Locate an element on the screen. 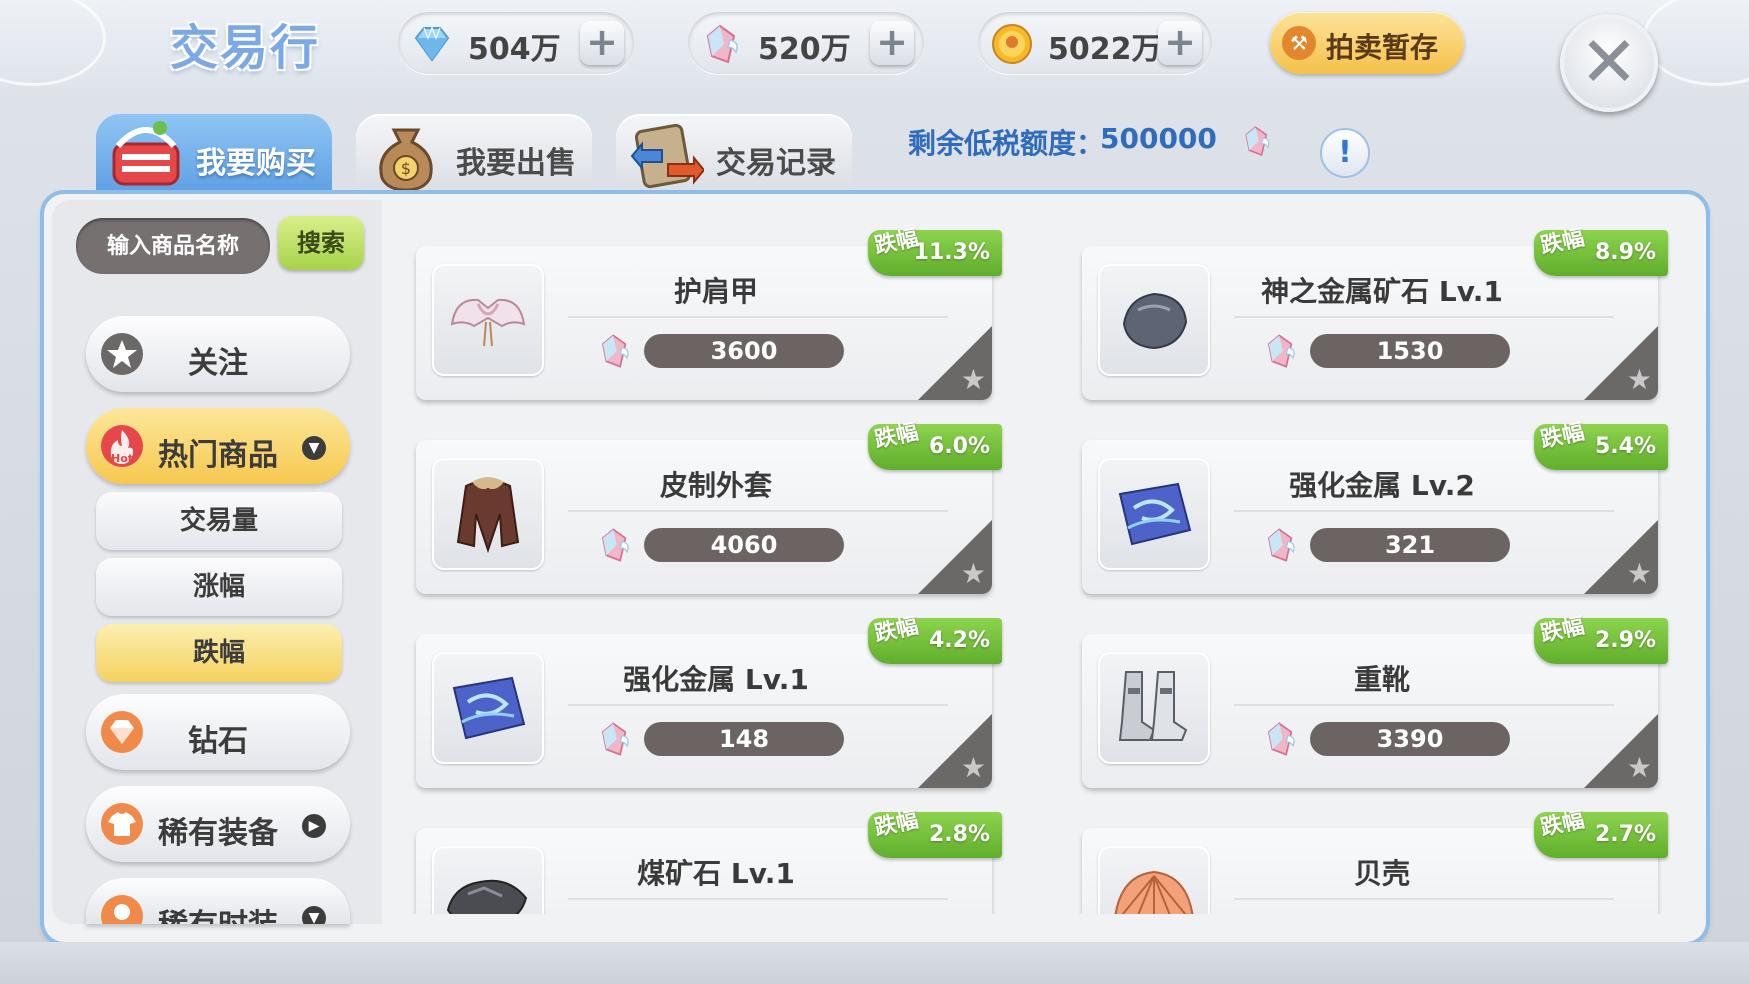 This screenshot has height=984, width=1749. shoulder-armor-icon is located at coordinates (488, 322).